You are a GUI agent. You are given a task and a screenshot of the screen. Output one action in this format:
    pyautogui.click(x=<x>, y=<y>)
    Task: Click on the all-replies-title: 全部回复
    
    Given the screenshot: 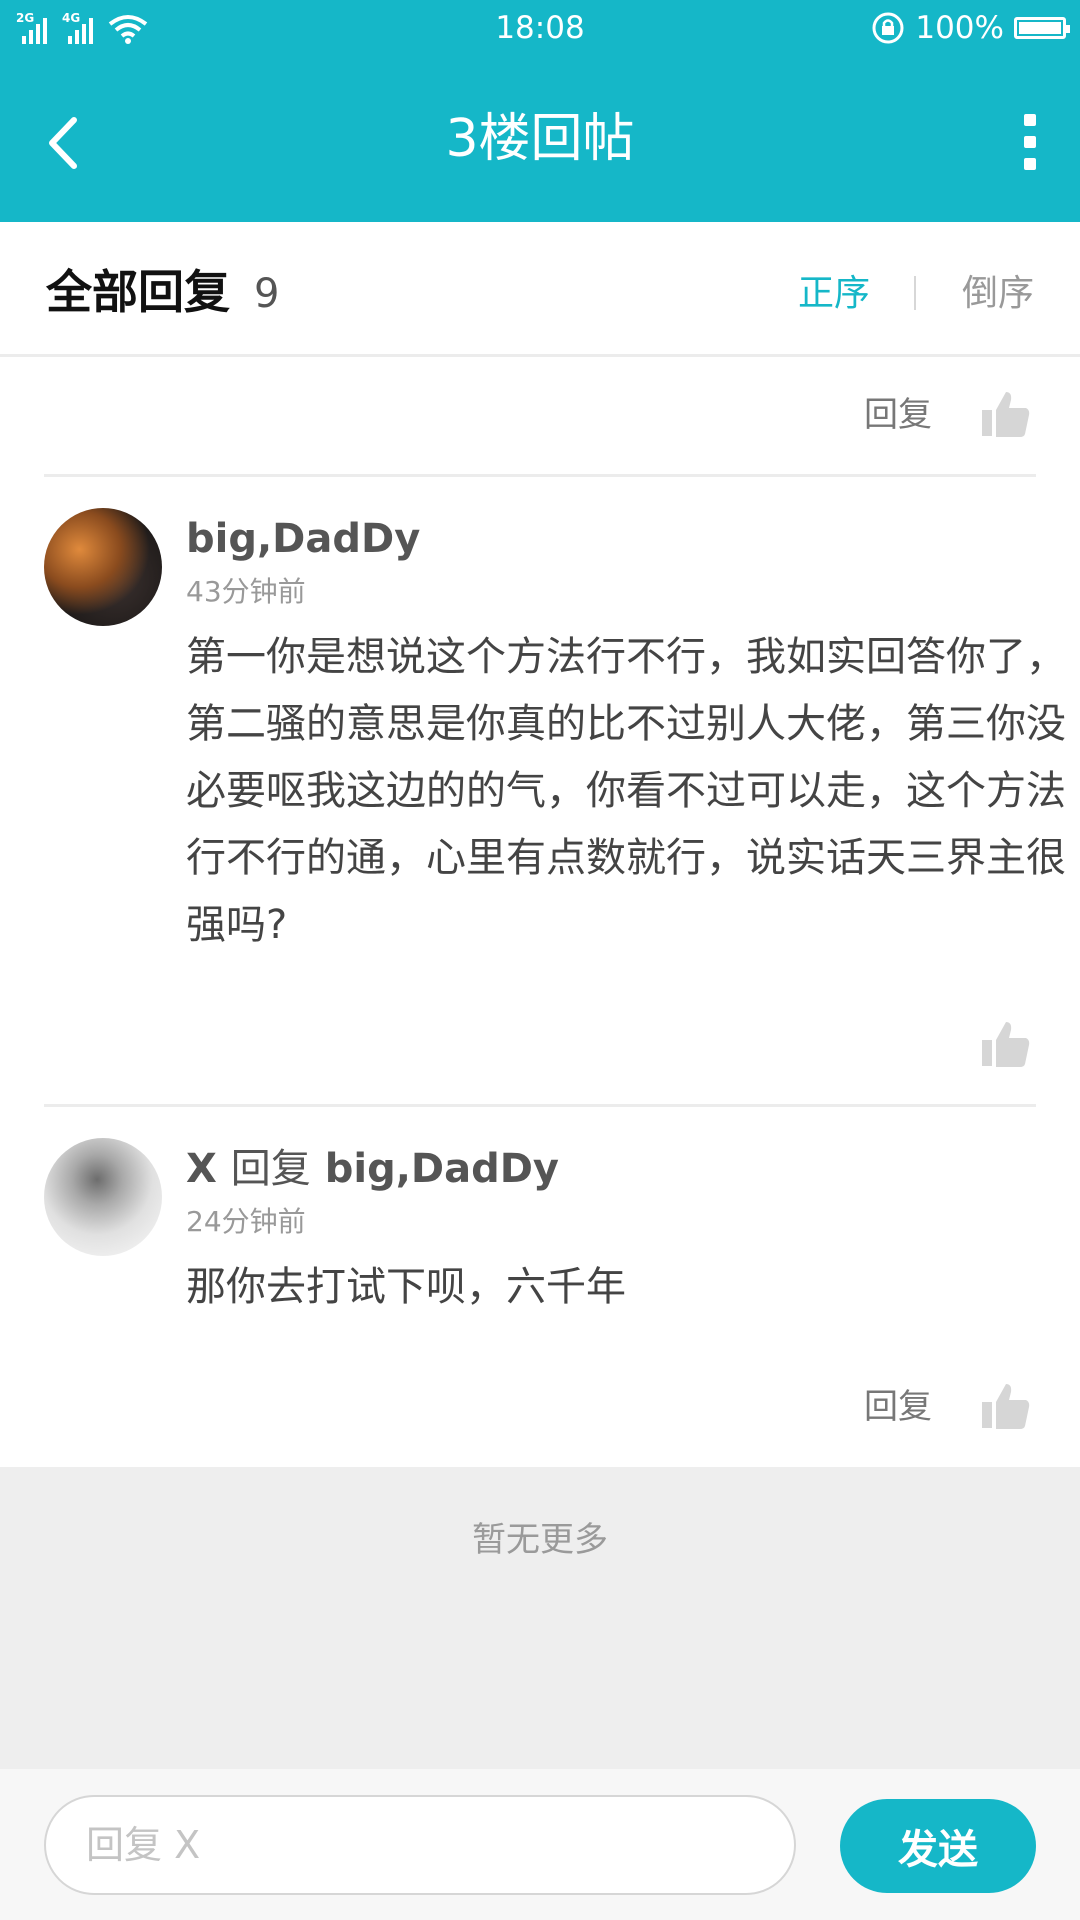 What is the action you would take?
    pyautogui.click(x=138, y=292)
    